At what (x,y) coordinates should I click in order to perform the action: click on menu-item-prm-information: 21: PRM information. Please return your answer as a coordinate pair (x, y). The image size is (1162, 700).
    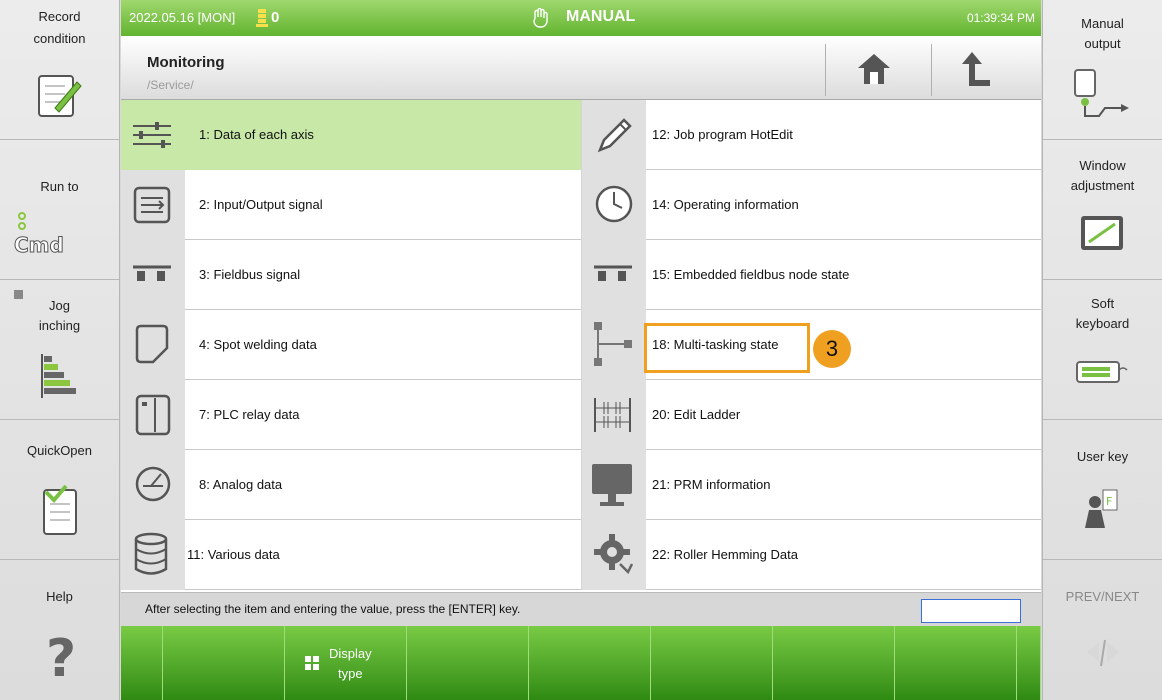
    Looking at the image, I should click on (811, 485).